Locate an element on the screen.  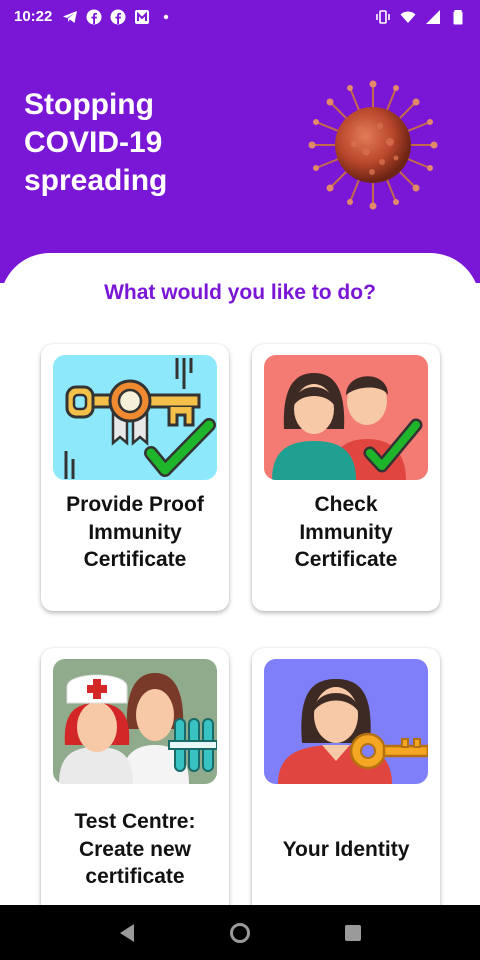
tile-label: Check Immunity Certificate is located at coordinates (346, 532).